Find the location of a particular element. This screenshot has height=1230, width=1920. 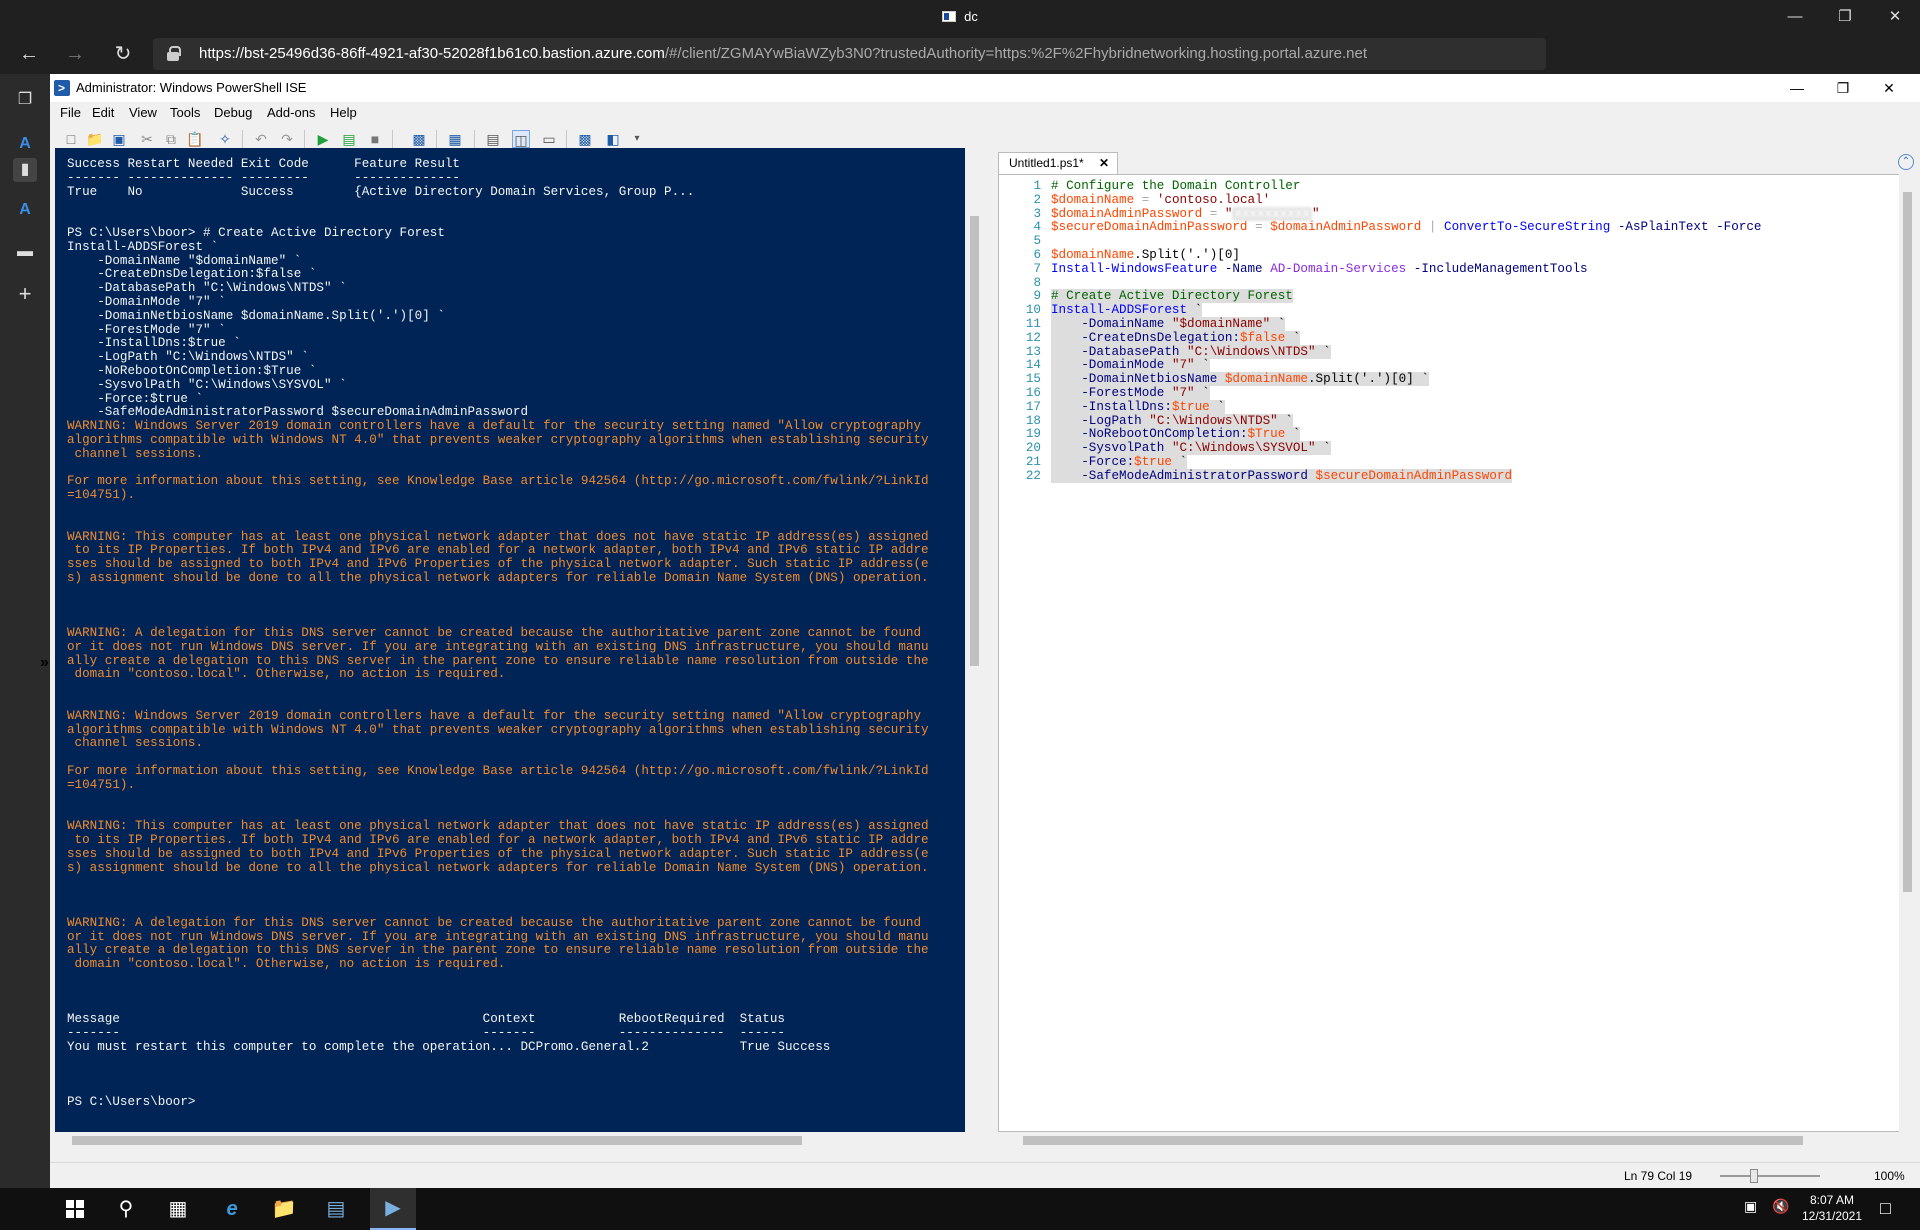

stop-icon: ■ is located at coordinates (375, 139).